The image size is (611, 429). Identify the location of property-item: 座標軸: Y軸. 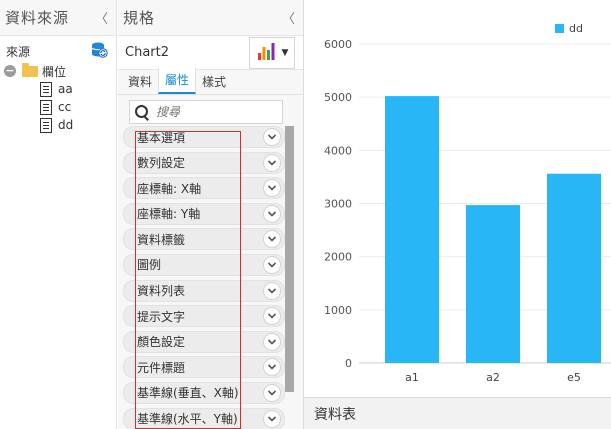
(204, 213).